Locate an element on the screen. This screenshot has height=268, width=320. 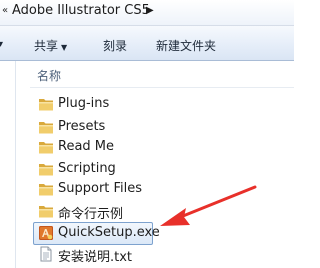
list-item-support-files: Support Files is located at coordinates (162, 189).